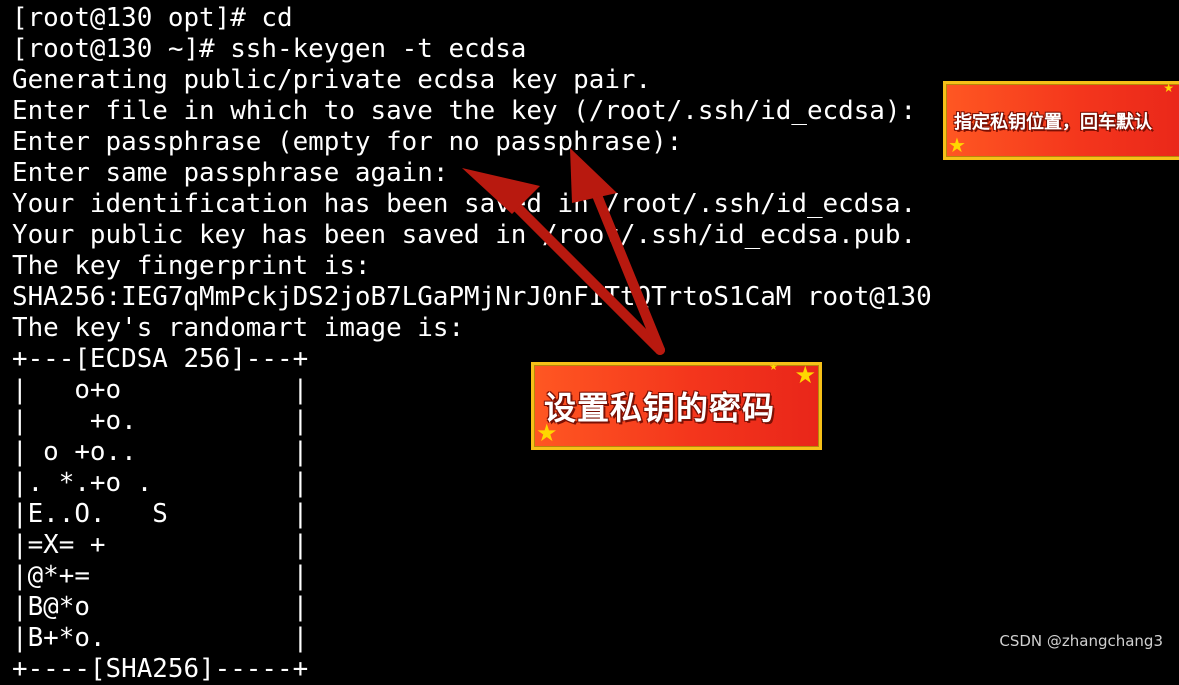 This screenshot has height=685, width=1179. What do you see at coordinates (230, 173) in the screenshot?
I see `terminal-line: Enter same passphrase again:` at bounding box center [230, 173].